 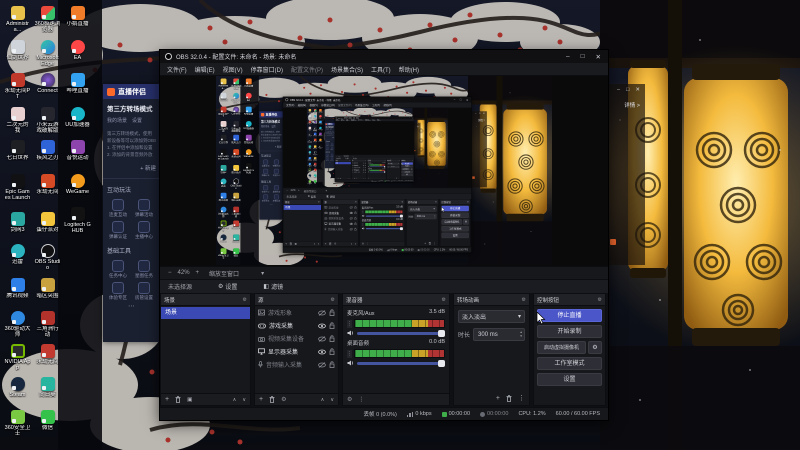 What do you see at coordinates (167, 399) in the screenshot?
I see `add-scene-icon: +` at bounding box center [167, 399].